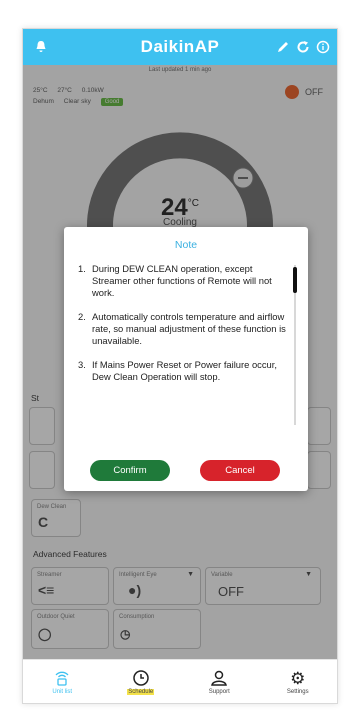 This screenshot has height=713, width=350. I want to click on nav-settings: ⚙ Settings, so click(298, 681).